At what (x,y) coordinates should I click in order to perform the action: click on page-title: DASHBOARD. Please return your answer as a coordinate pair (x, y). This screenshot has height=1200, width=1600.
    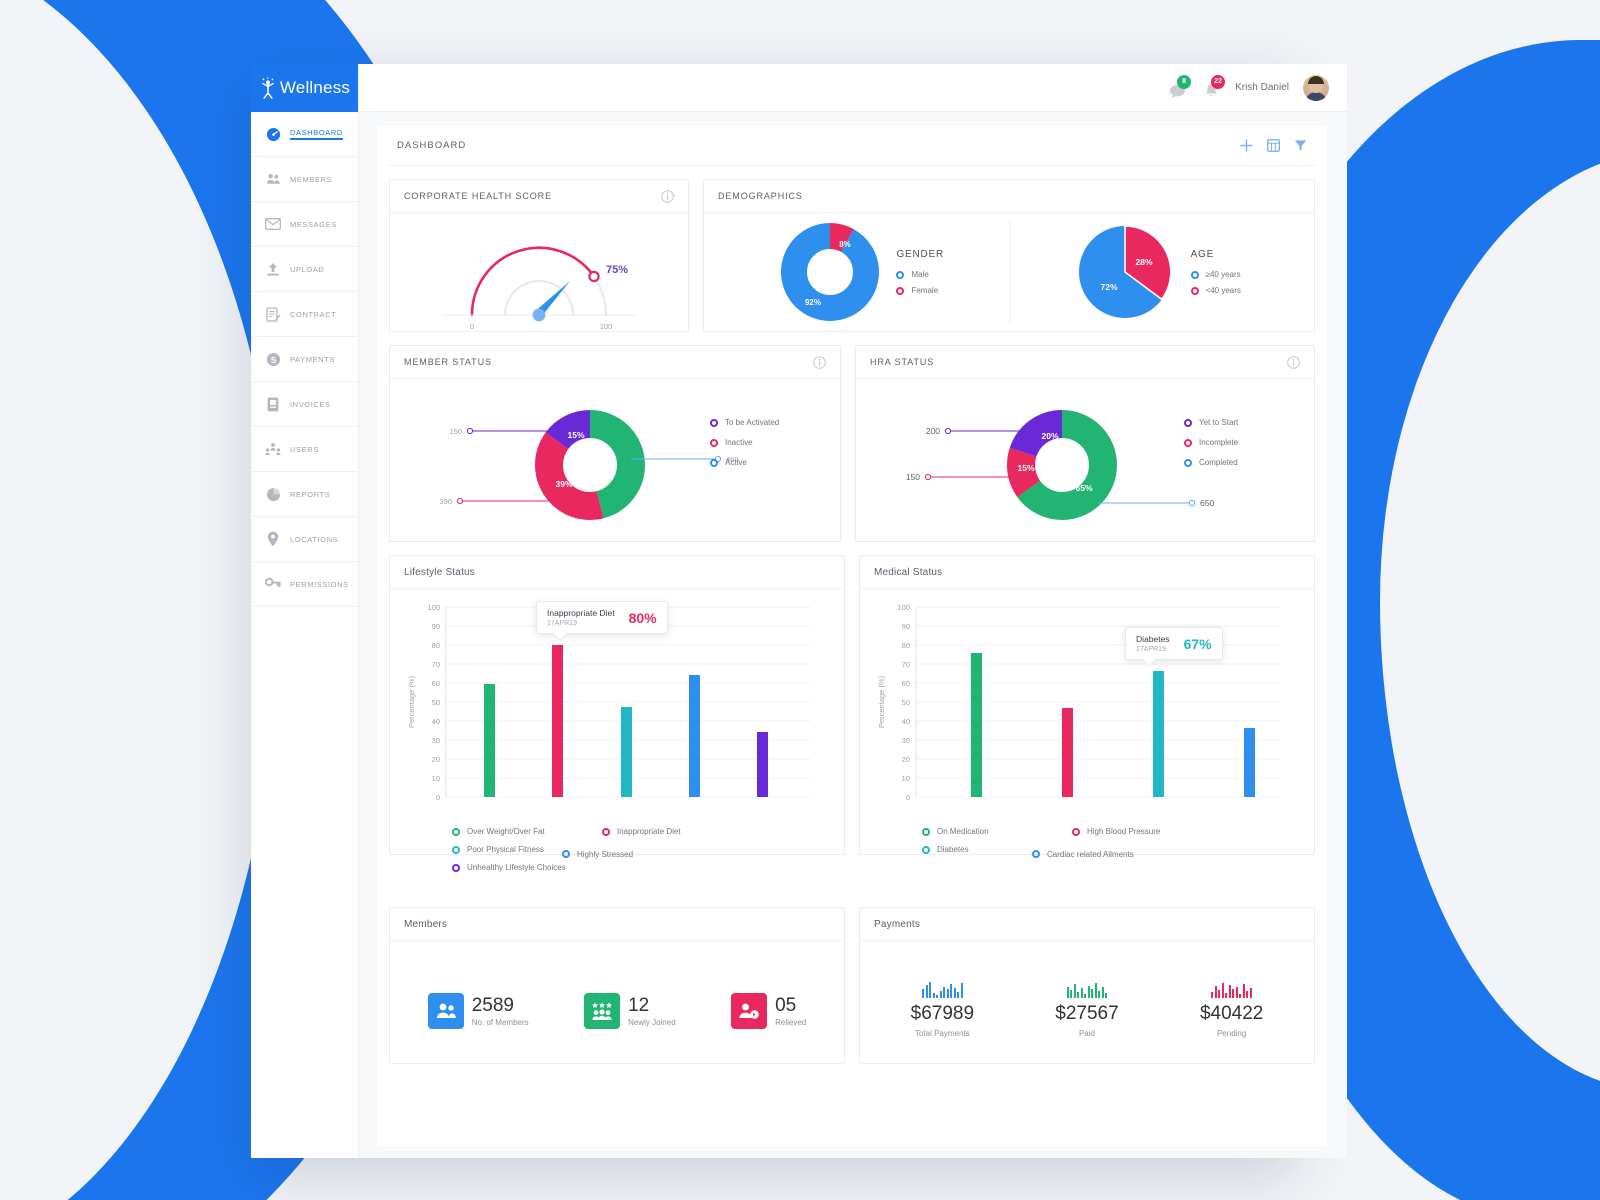
    Looking at the image, I should click on (432, 145).